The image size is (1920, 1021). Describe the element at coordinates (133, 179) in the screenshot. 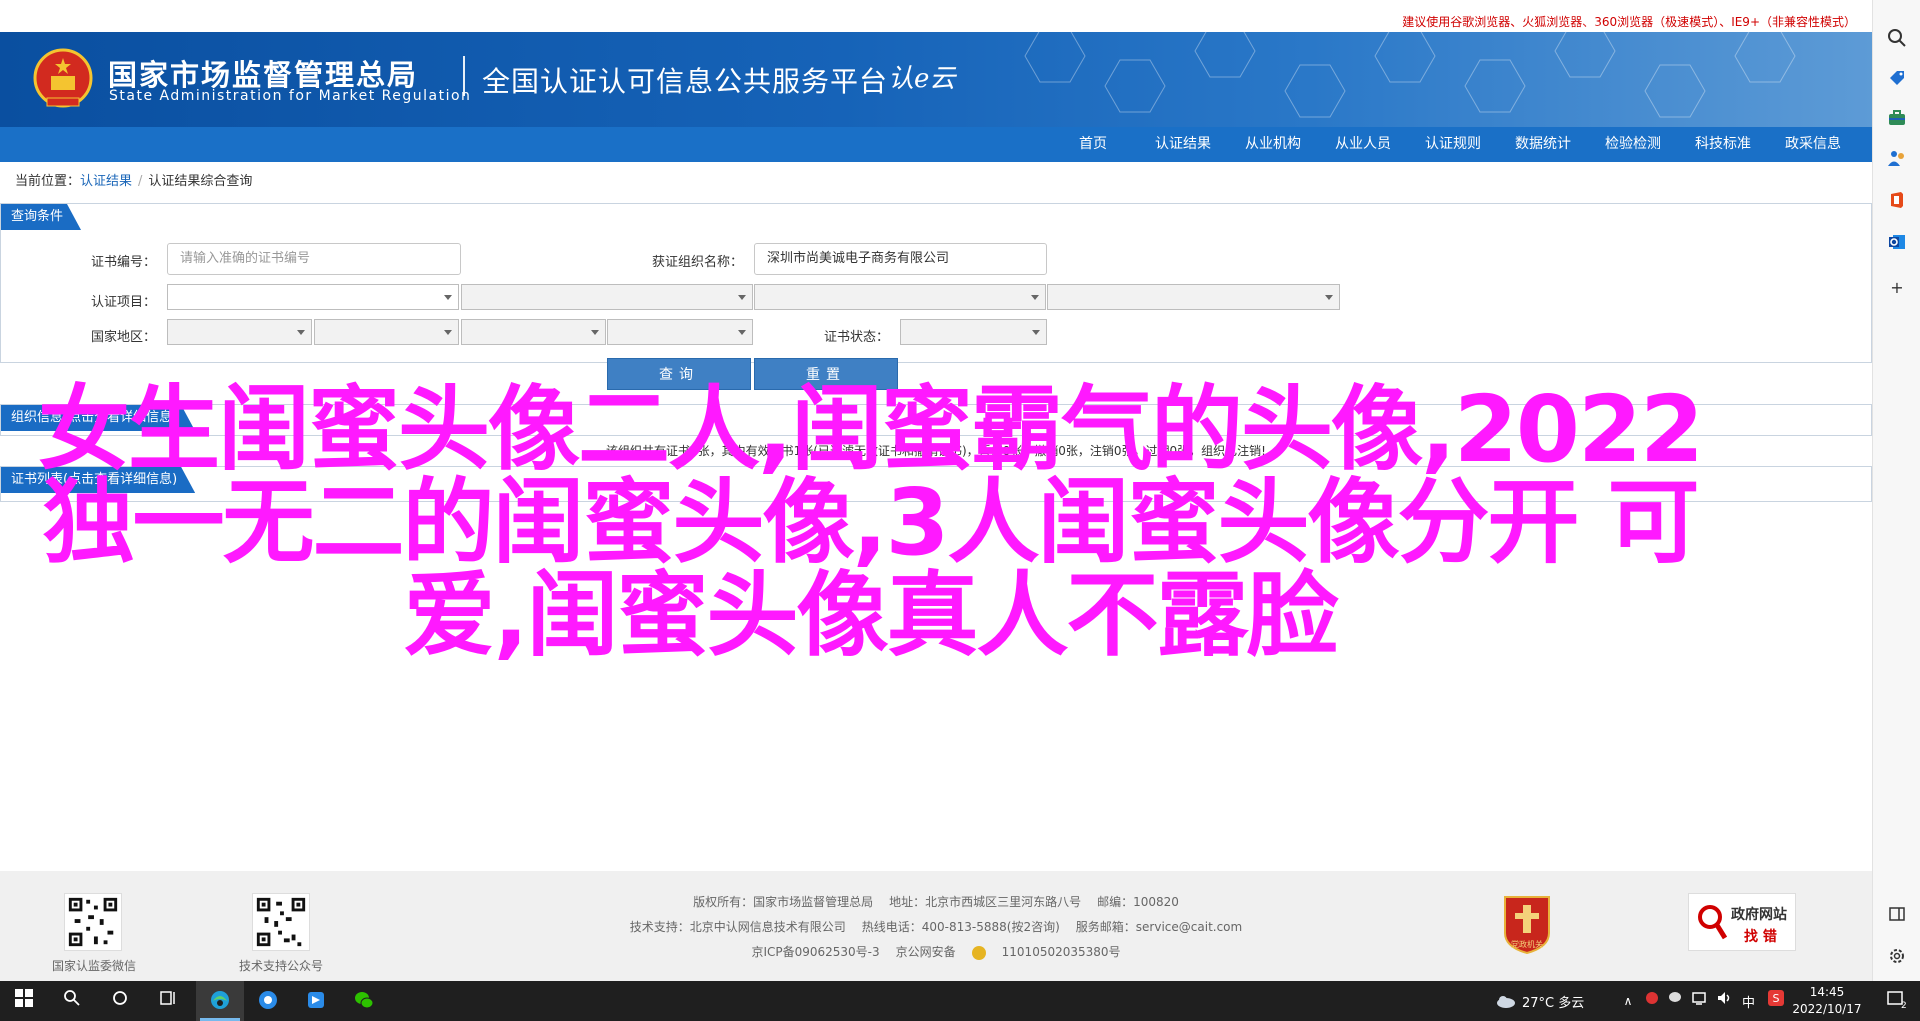

I see `breadcrumb: 当前位置：认证结果 / 认证结果综合查询` at that location.